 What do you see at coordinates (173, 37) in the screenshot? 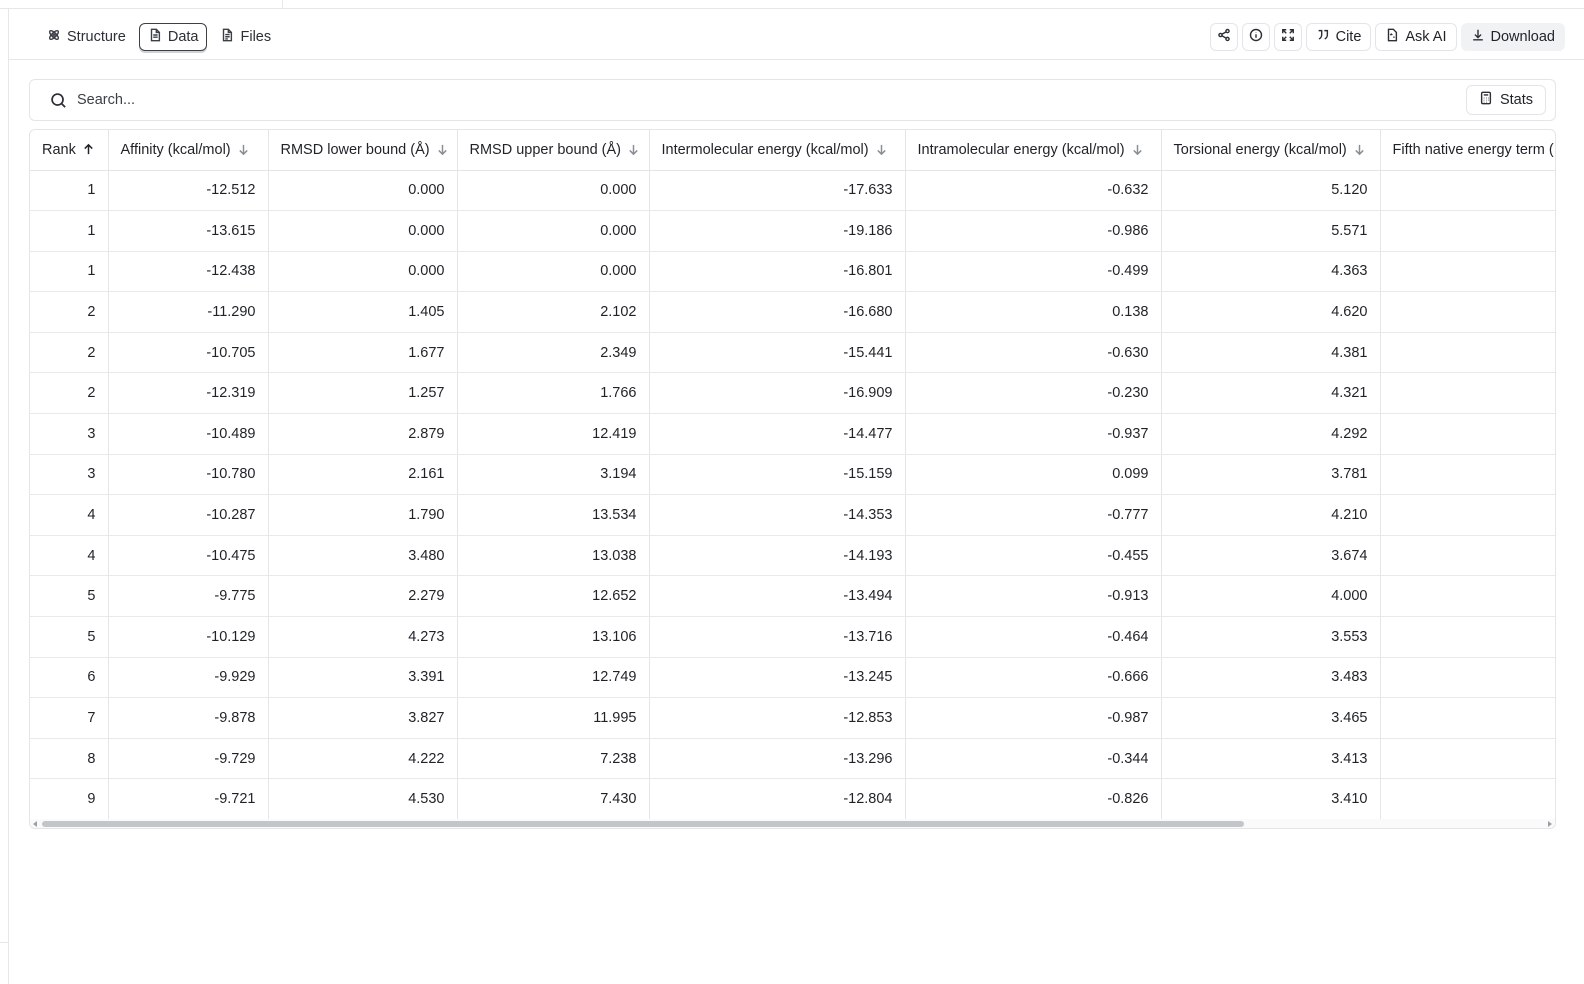
I see `tab-data: Data` at bounding box center [173, 37].